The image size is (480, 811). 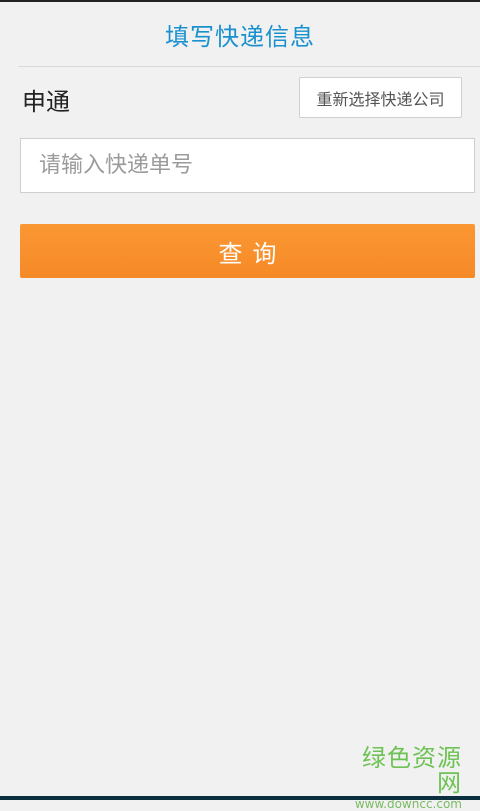 I want to click on watermark-main-text: 绿色资源网, so click(x=412, y=771).